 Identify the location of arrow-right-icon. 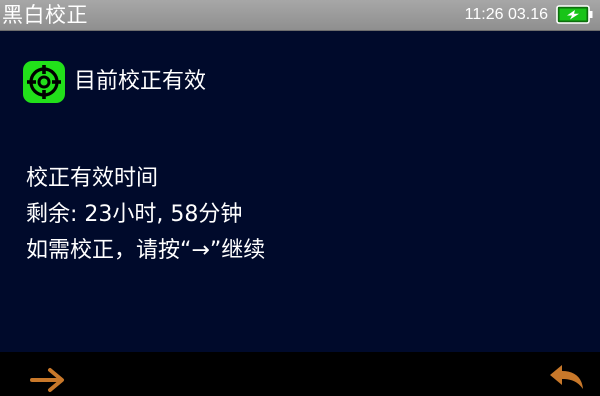
(48, 380).